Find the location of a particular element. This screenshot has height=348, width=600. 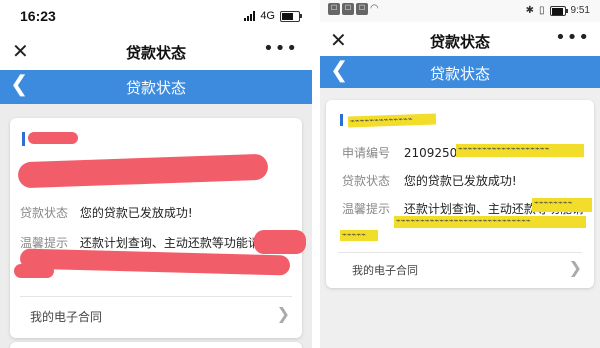

status-bar: 16:23 4G is located at coordinates (156, 16).